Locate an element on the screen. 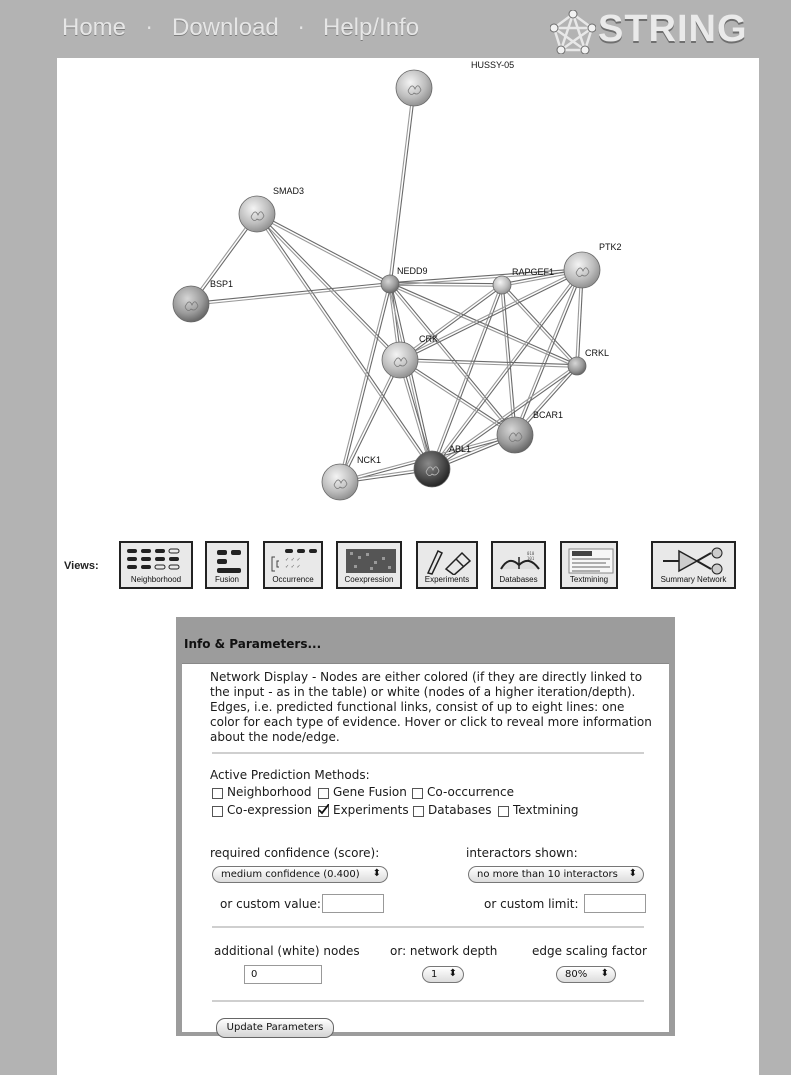 The height and width of the screenshot is (1075, 791). view-textmining-button: Textmining is located at coordinates (589, 565).